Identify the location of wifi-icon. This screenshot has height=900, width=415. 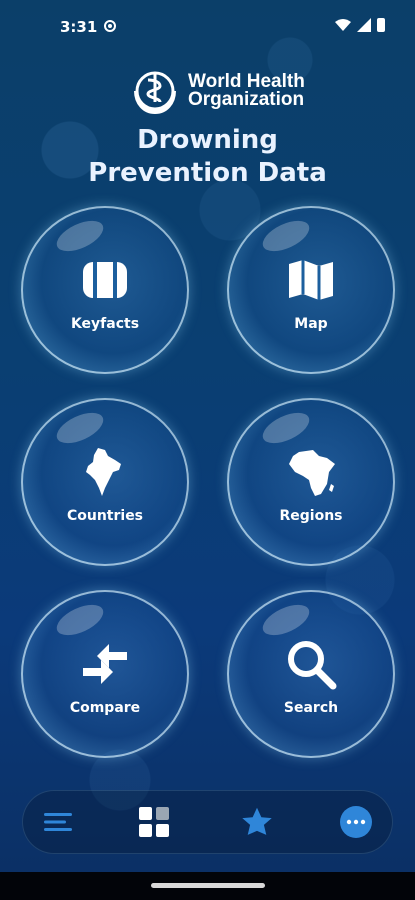
(343, 25).